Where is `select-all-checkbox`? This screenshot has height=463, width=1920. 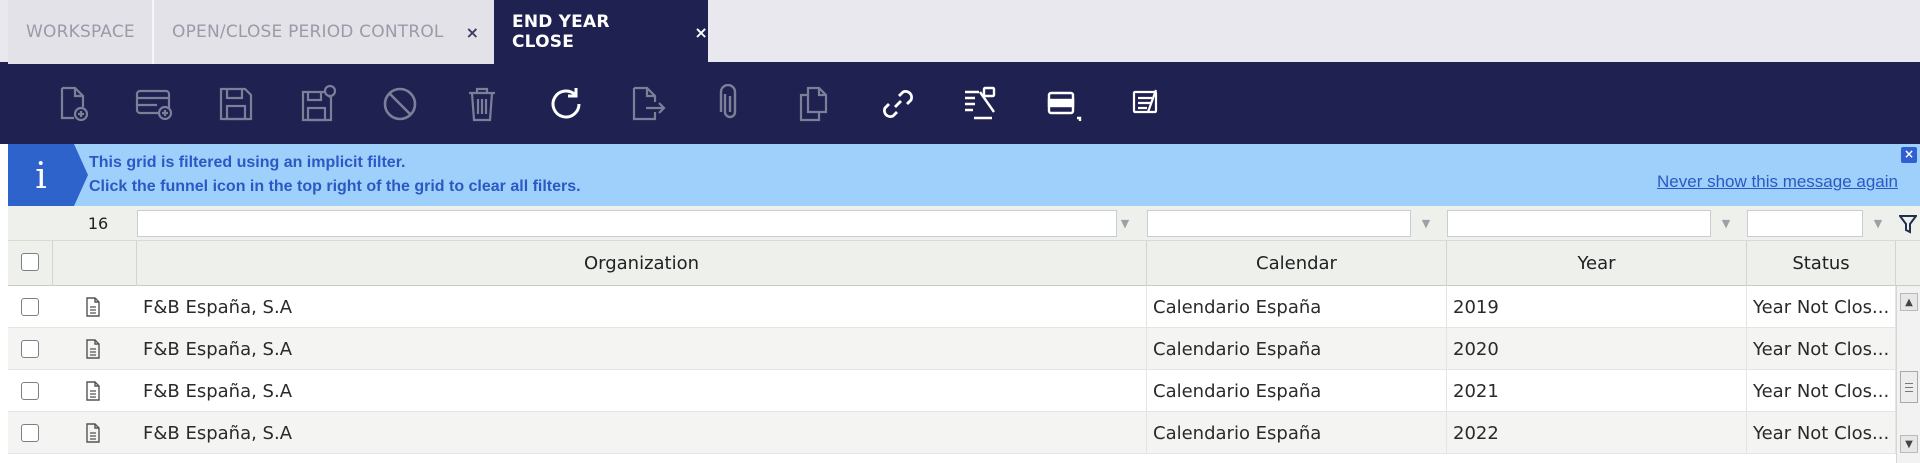
select-all-checkbox is located at coordinates (30, 262).